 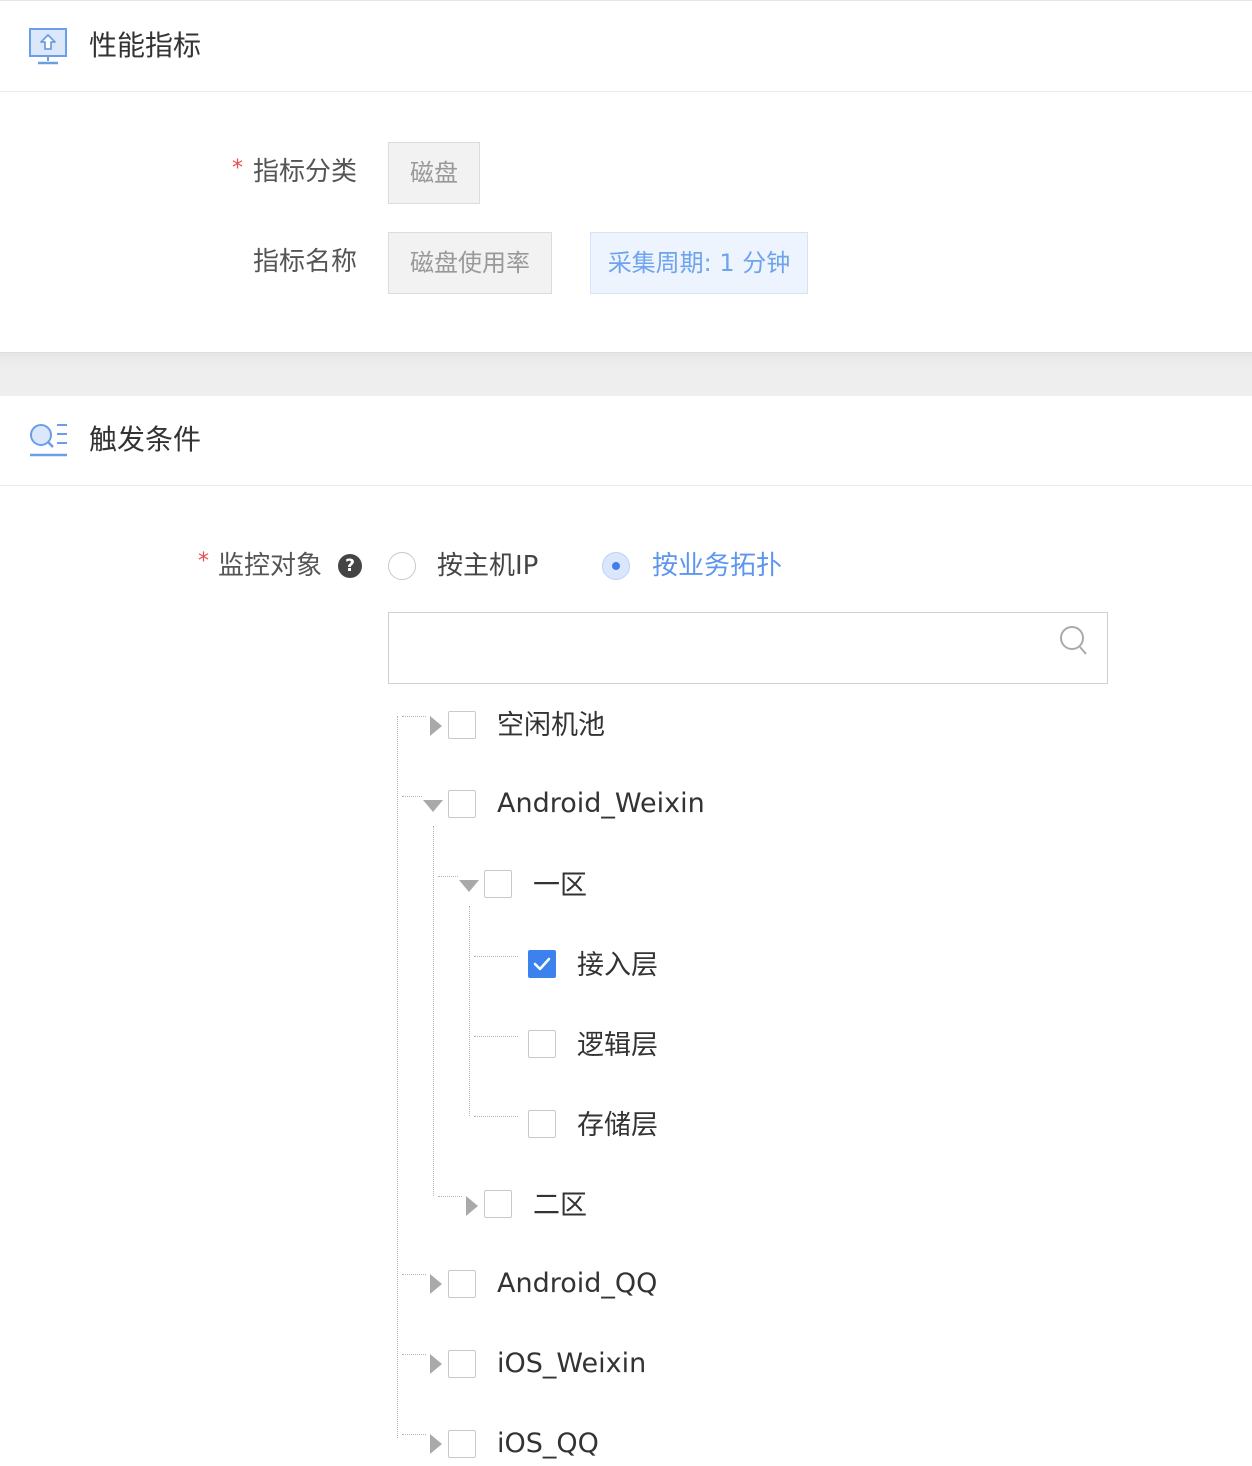 I want to click on section-divider, so click(x=626, y=374).